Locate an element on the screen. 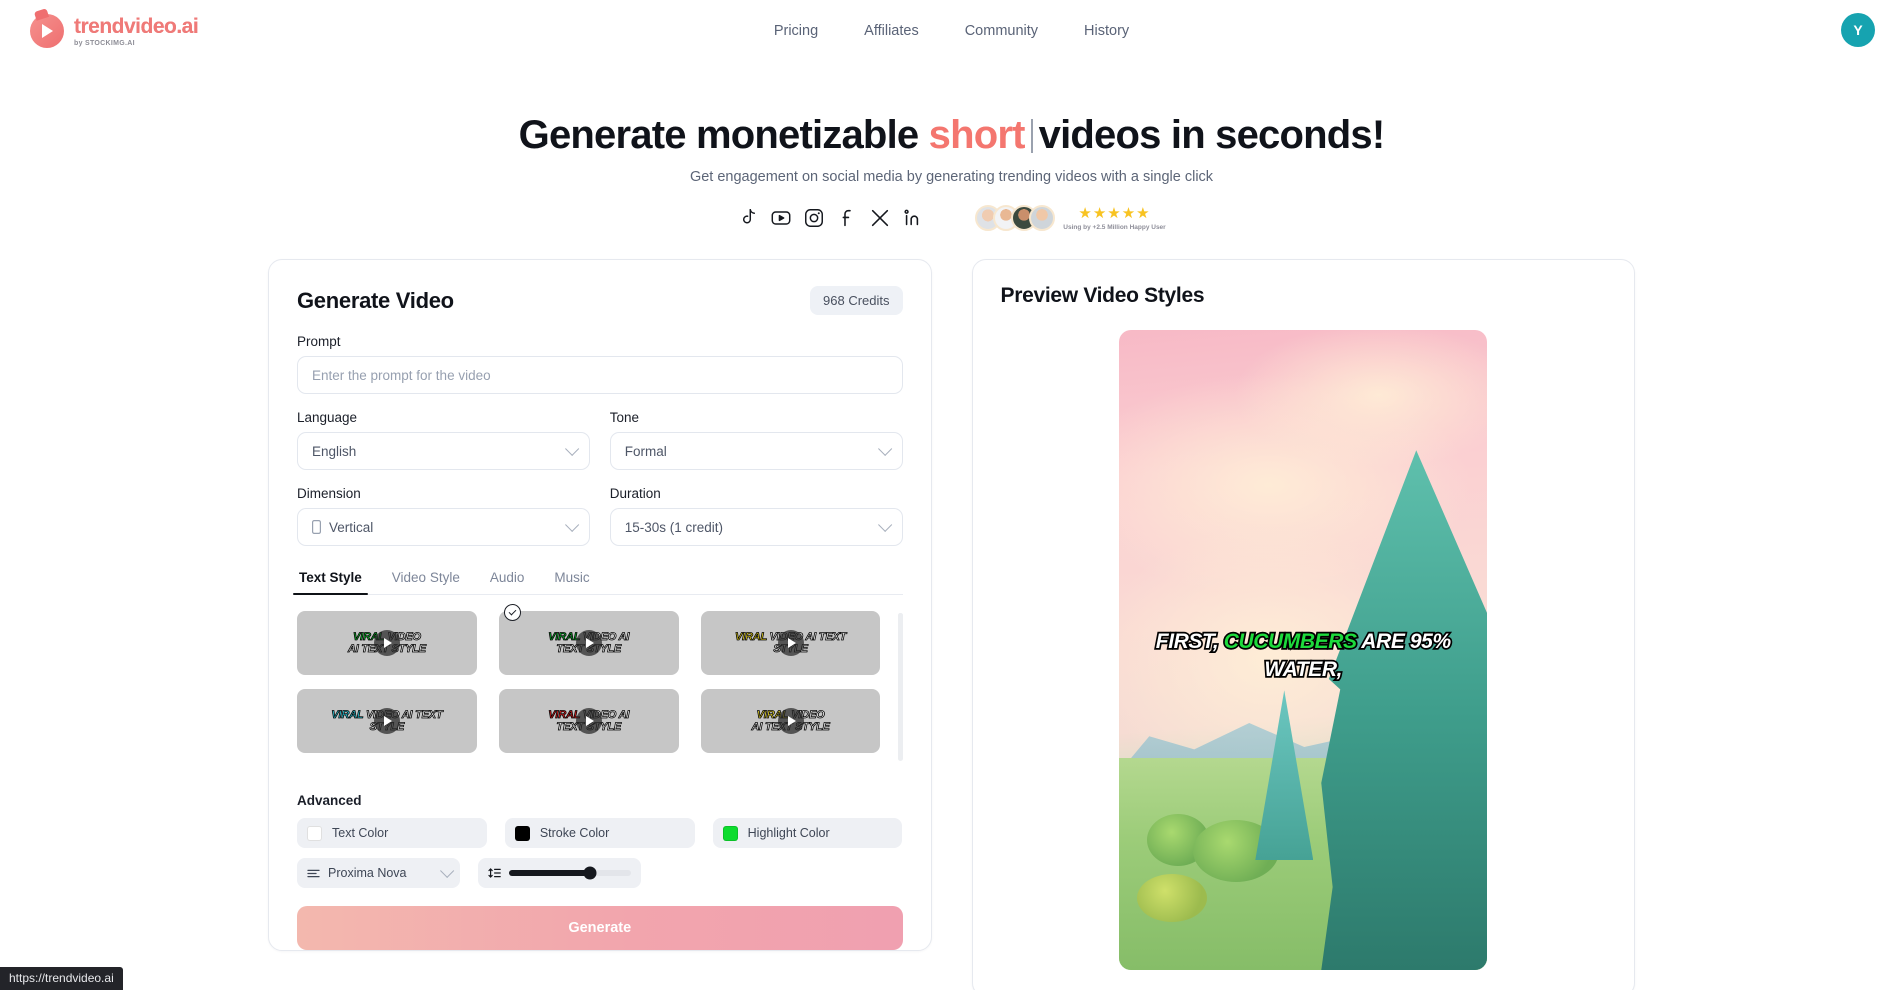 The image size is (1903, 990). rating-caption: Using by +2.5 Million Happy User is located at coordinates (1114, 227).